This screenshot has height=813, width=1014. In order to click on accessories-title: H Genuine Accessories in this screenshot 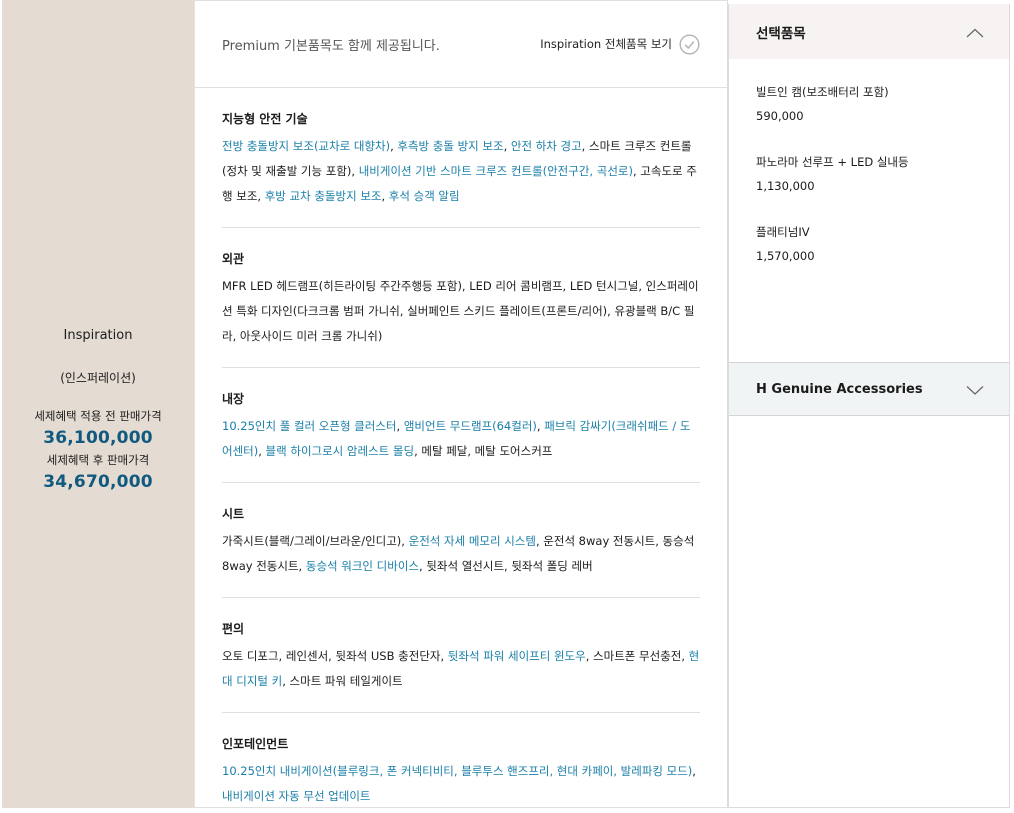, I will do `click(839, 389)`.